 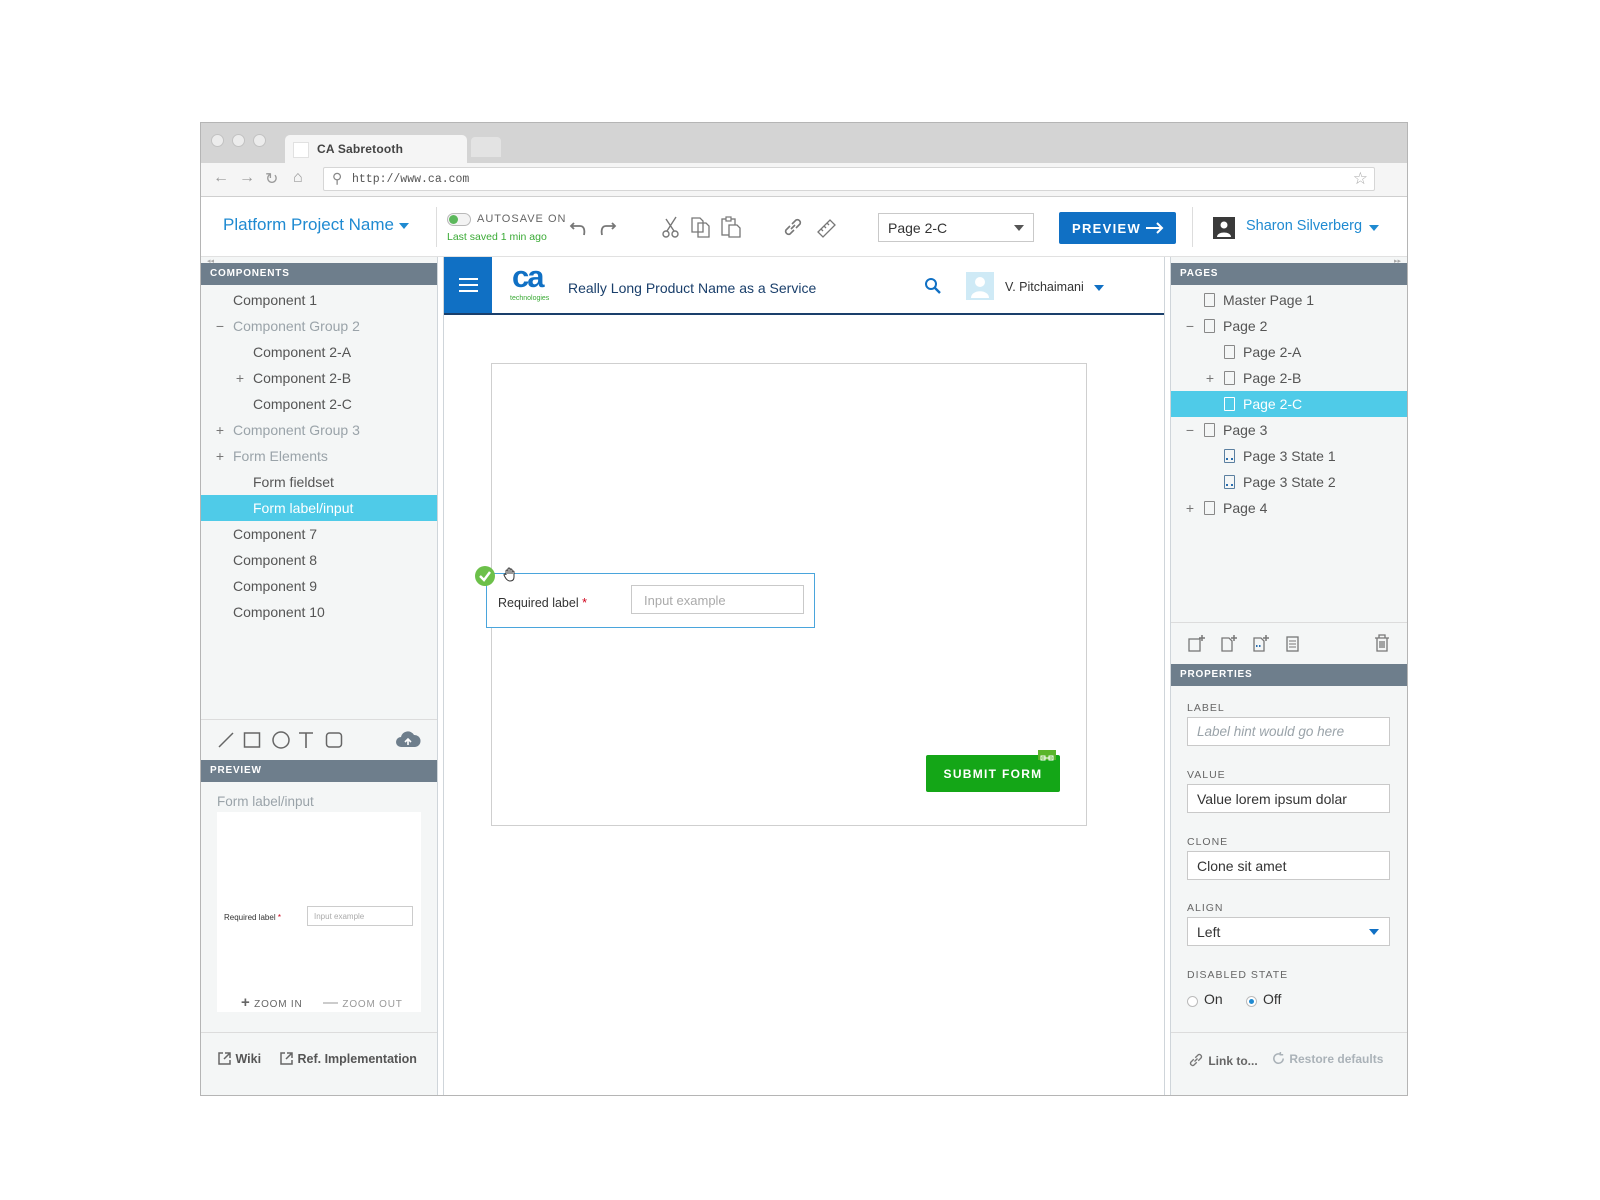 What do you see at coordinates (296, 326) in the screenshot?
I see `component-tree-label: Component Group 2` at bounding box center [296, 326].